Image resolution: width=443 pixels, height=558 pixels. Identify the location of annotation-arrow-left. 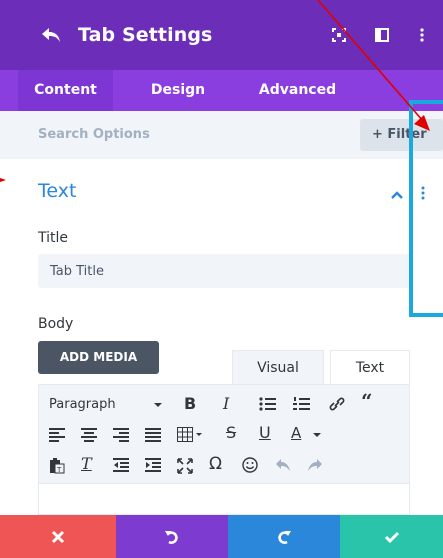
(3, 180).